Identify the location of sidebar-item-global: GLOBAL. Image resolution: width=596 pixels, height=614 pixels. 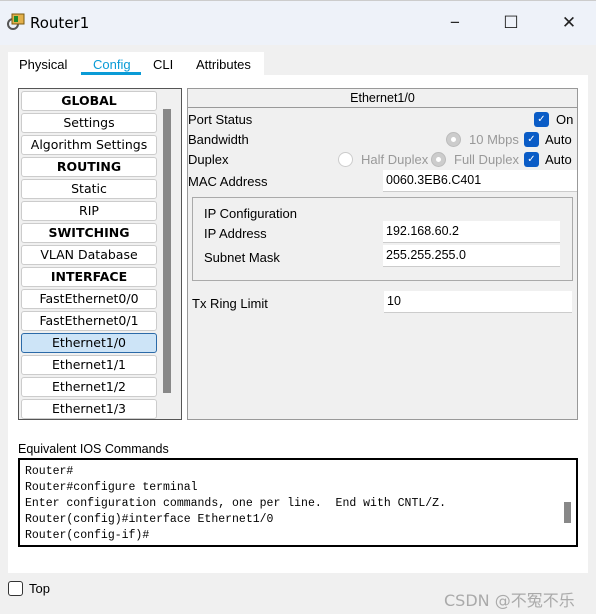
(89, 101).